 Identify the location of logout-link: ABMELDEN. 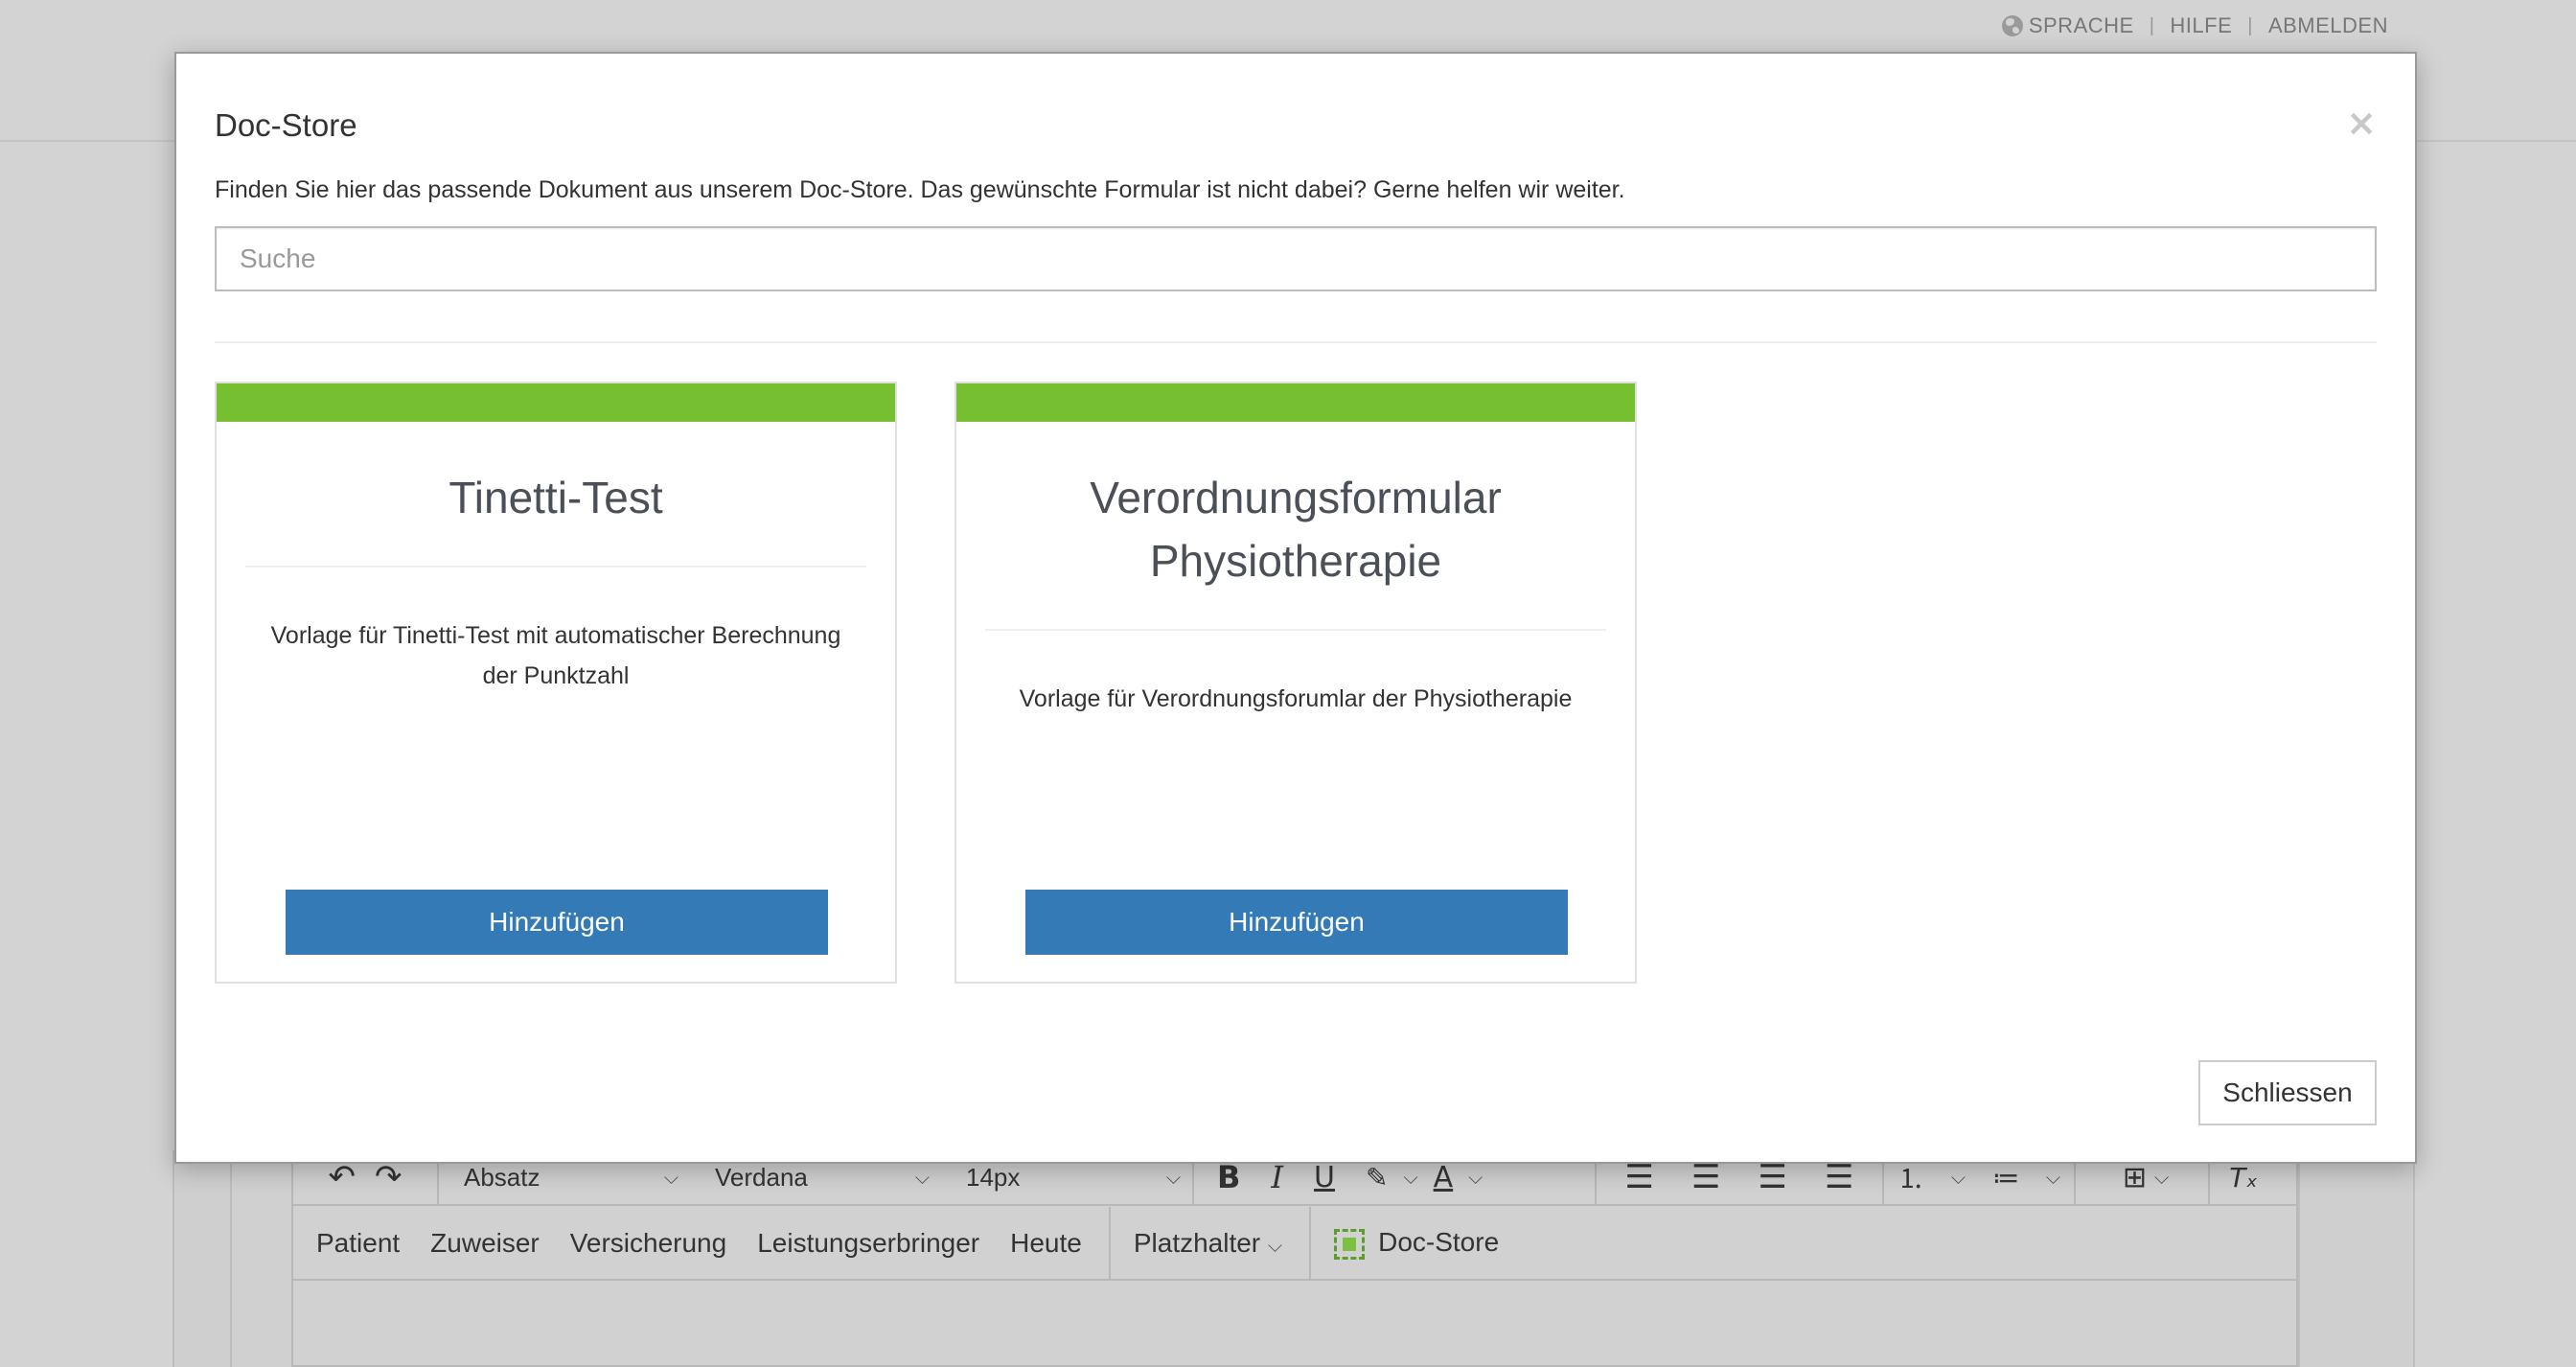
(2328, 25).